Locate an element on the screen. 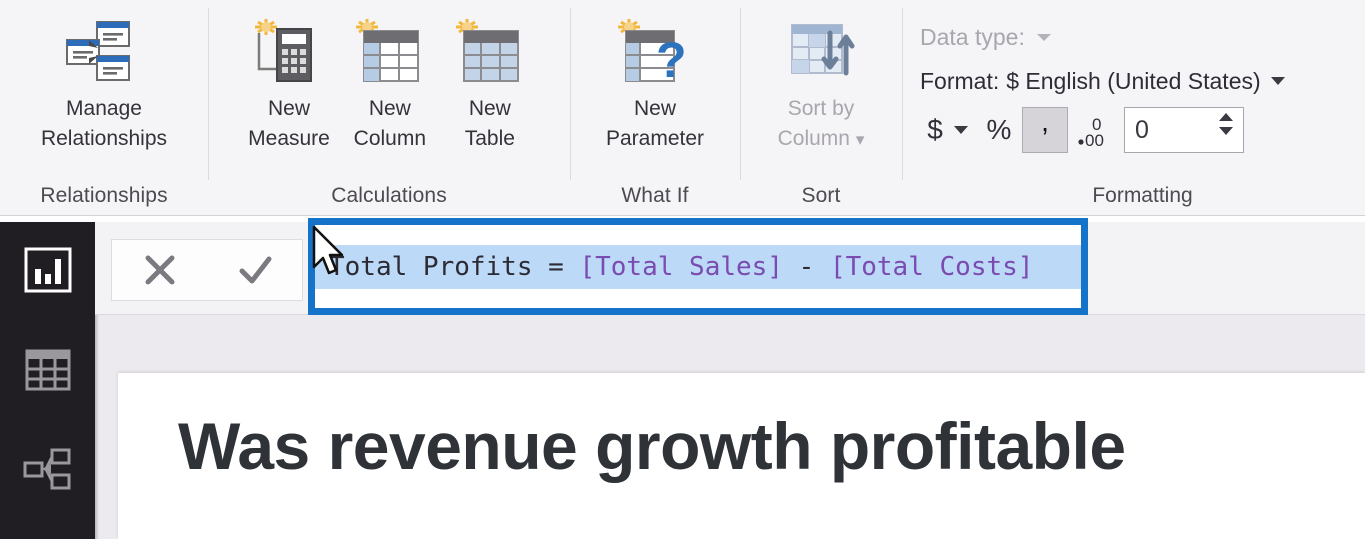 The image size is (1365, 539). model-relationships-icon is located at coordinates (48, 472).